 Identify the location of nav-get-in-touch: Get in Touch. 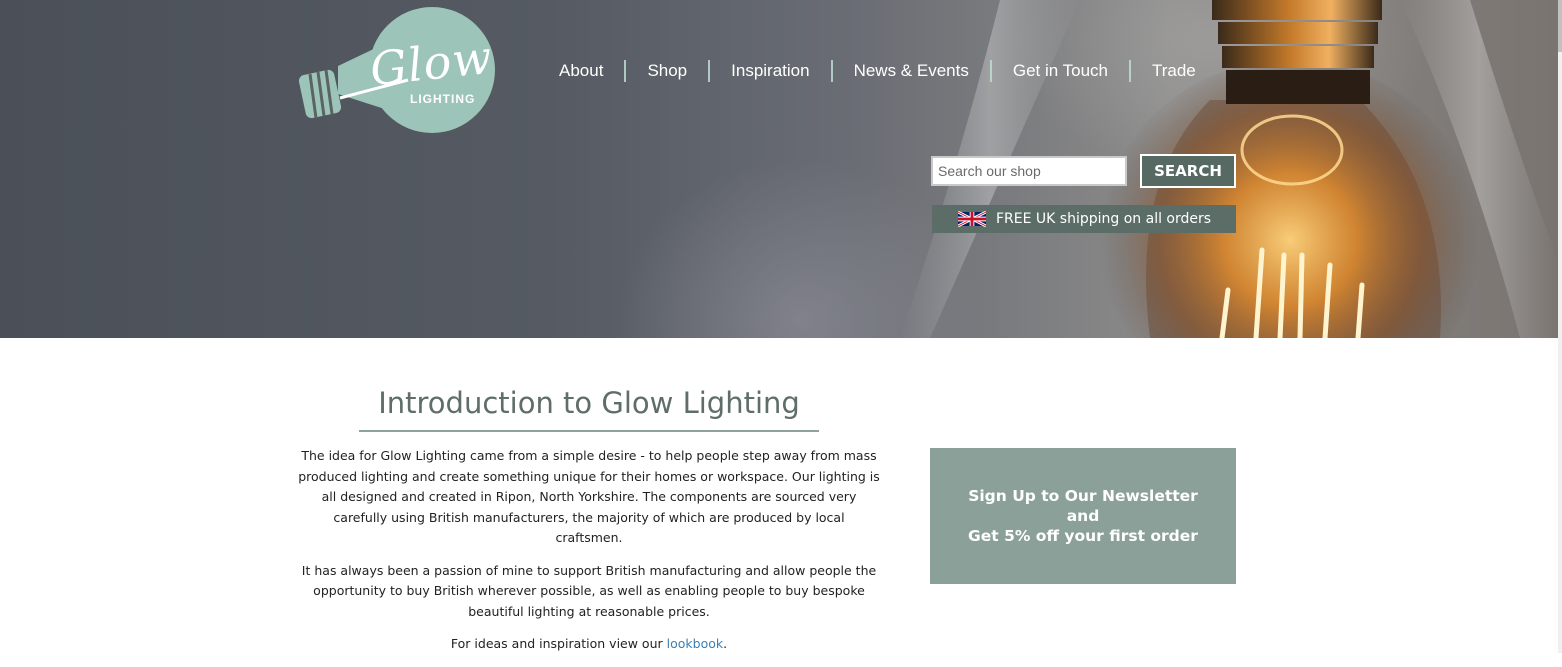
(1060, 71).